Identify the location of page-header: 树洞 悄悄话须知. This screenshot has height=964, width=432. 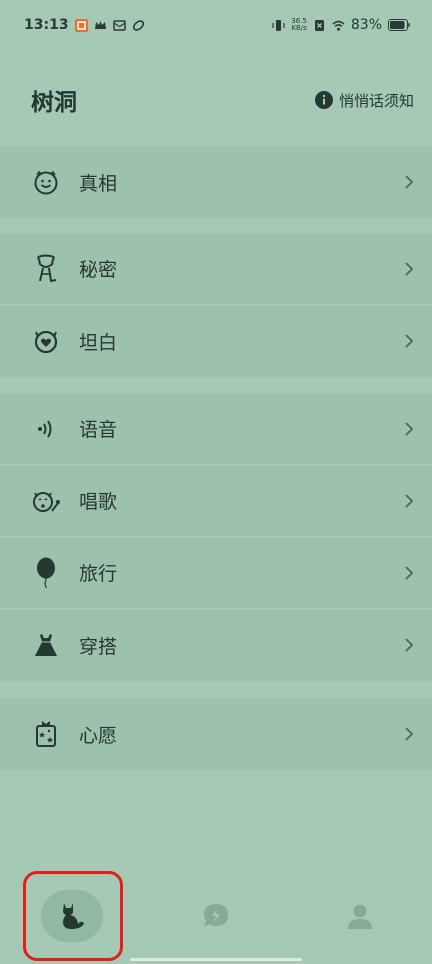
(216, 100).